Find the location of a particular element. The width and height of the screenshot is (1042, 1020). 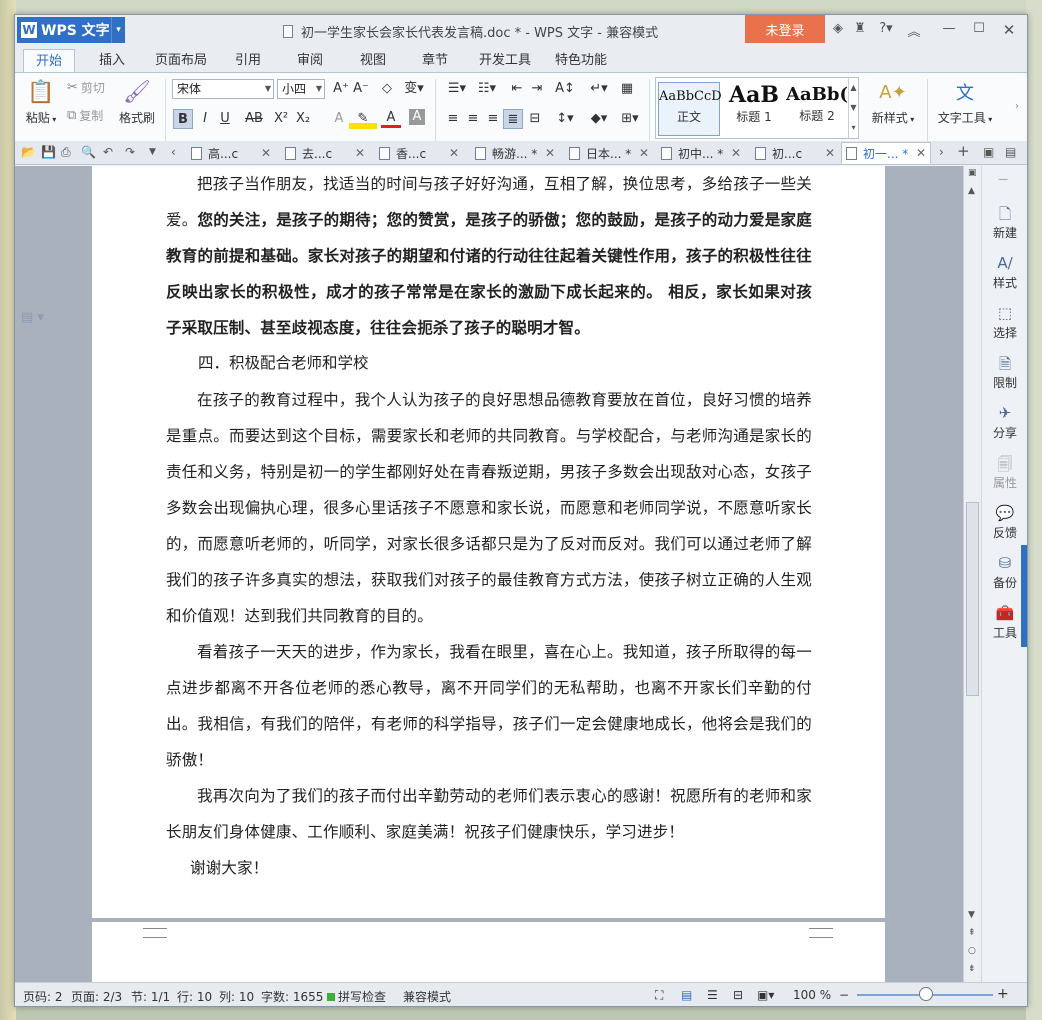

font-size-combo: 小四 ▼ is located at coordinates (301, 89).